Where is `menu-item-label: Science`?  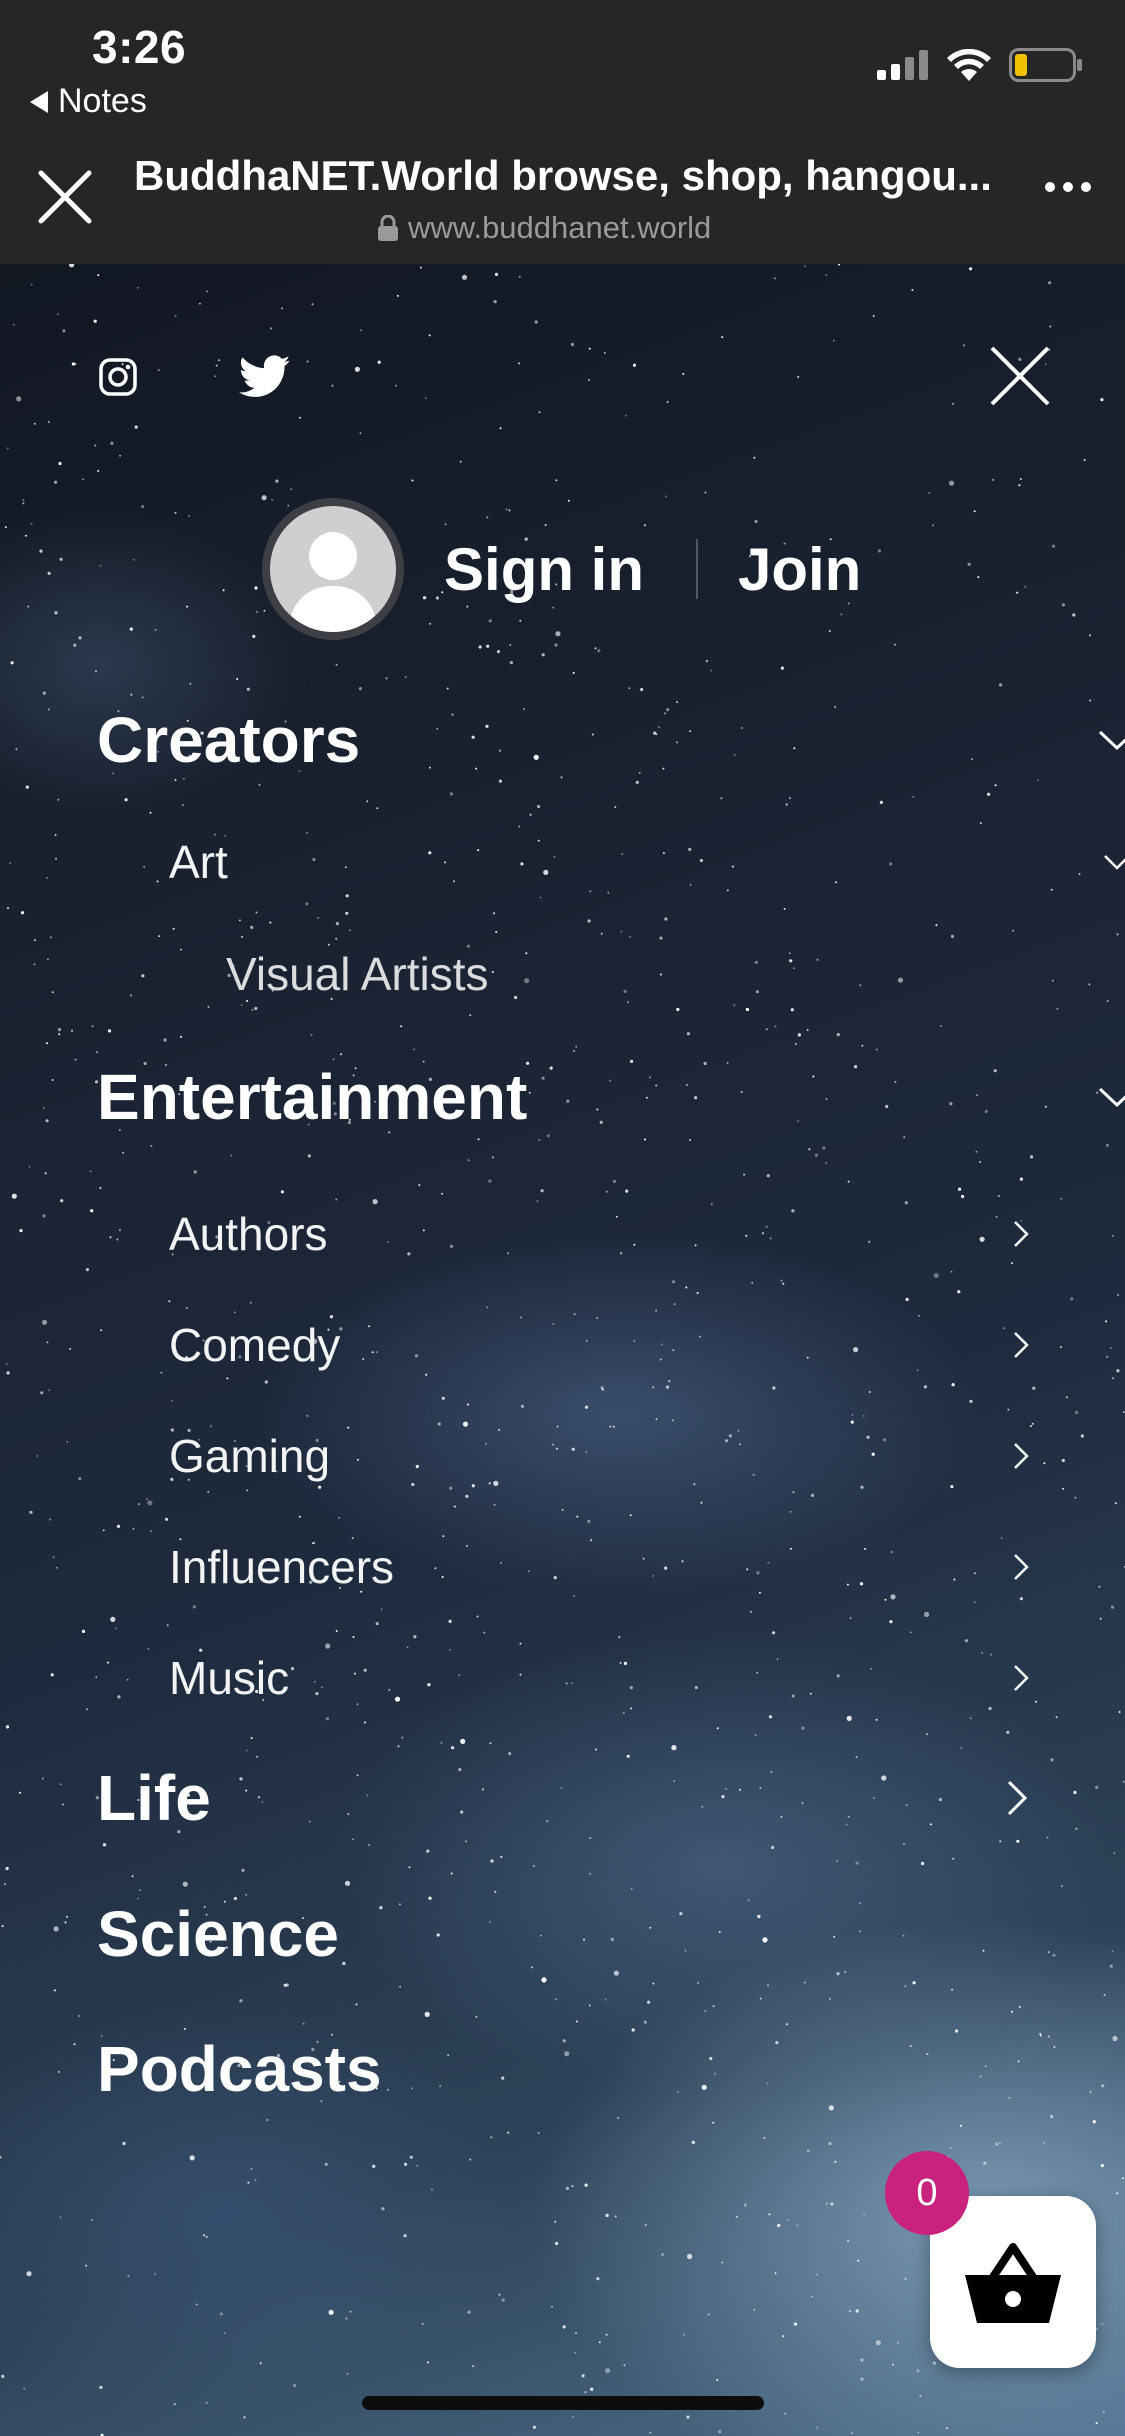 menu-item-label: Science is located at coordinates (218, 1934).